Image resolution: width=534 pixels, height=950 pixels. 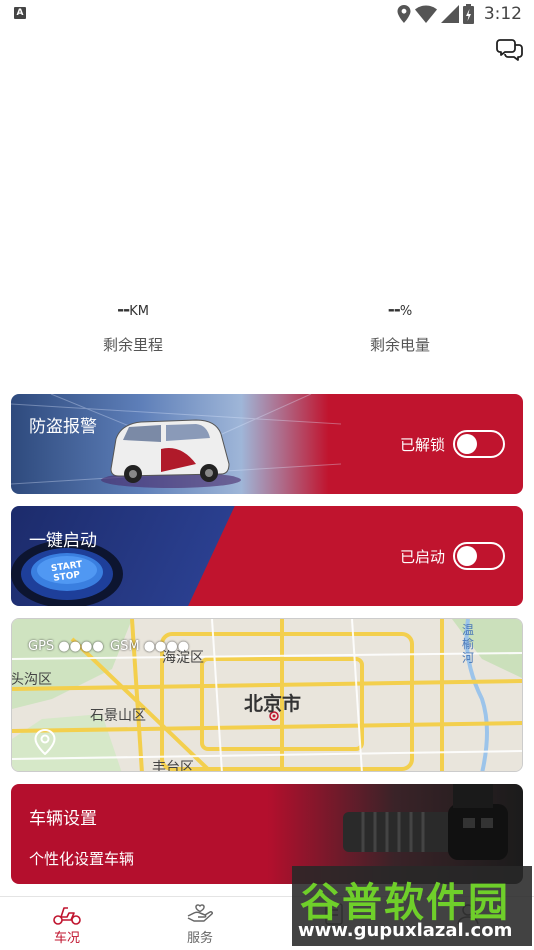 What do you see at coordinates (67, 916) in the screenshot?
I see `scooter-icon` at bounding box center [67, 916].